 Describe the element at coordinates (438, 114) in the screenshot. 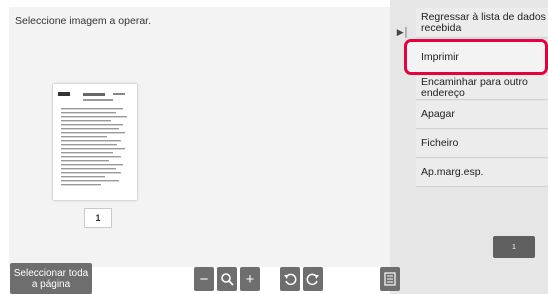

I see `menu-item-label: Apagar` at that location.